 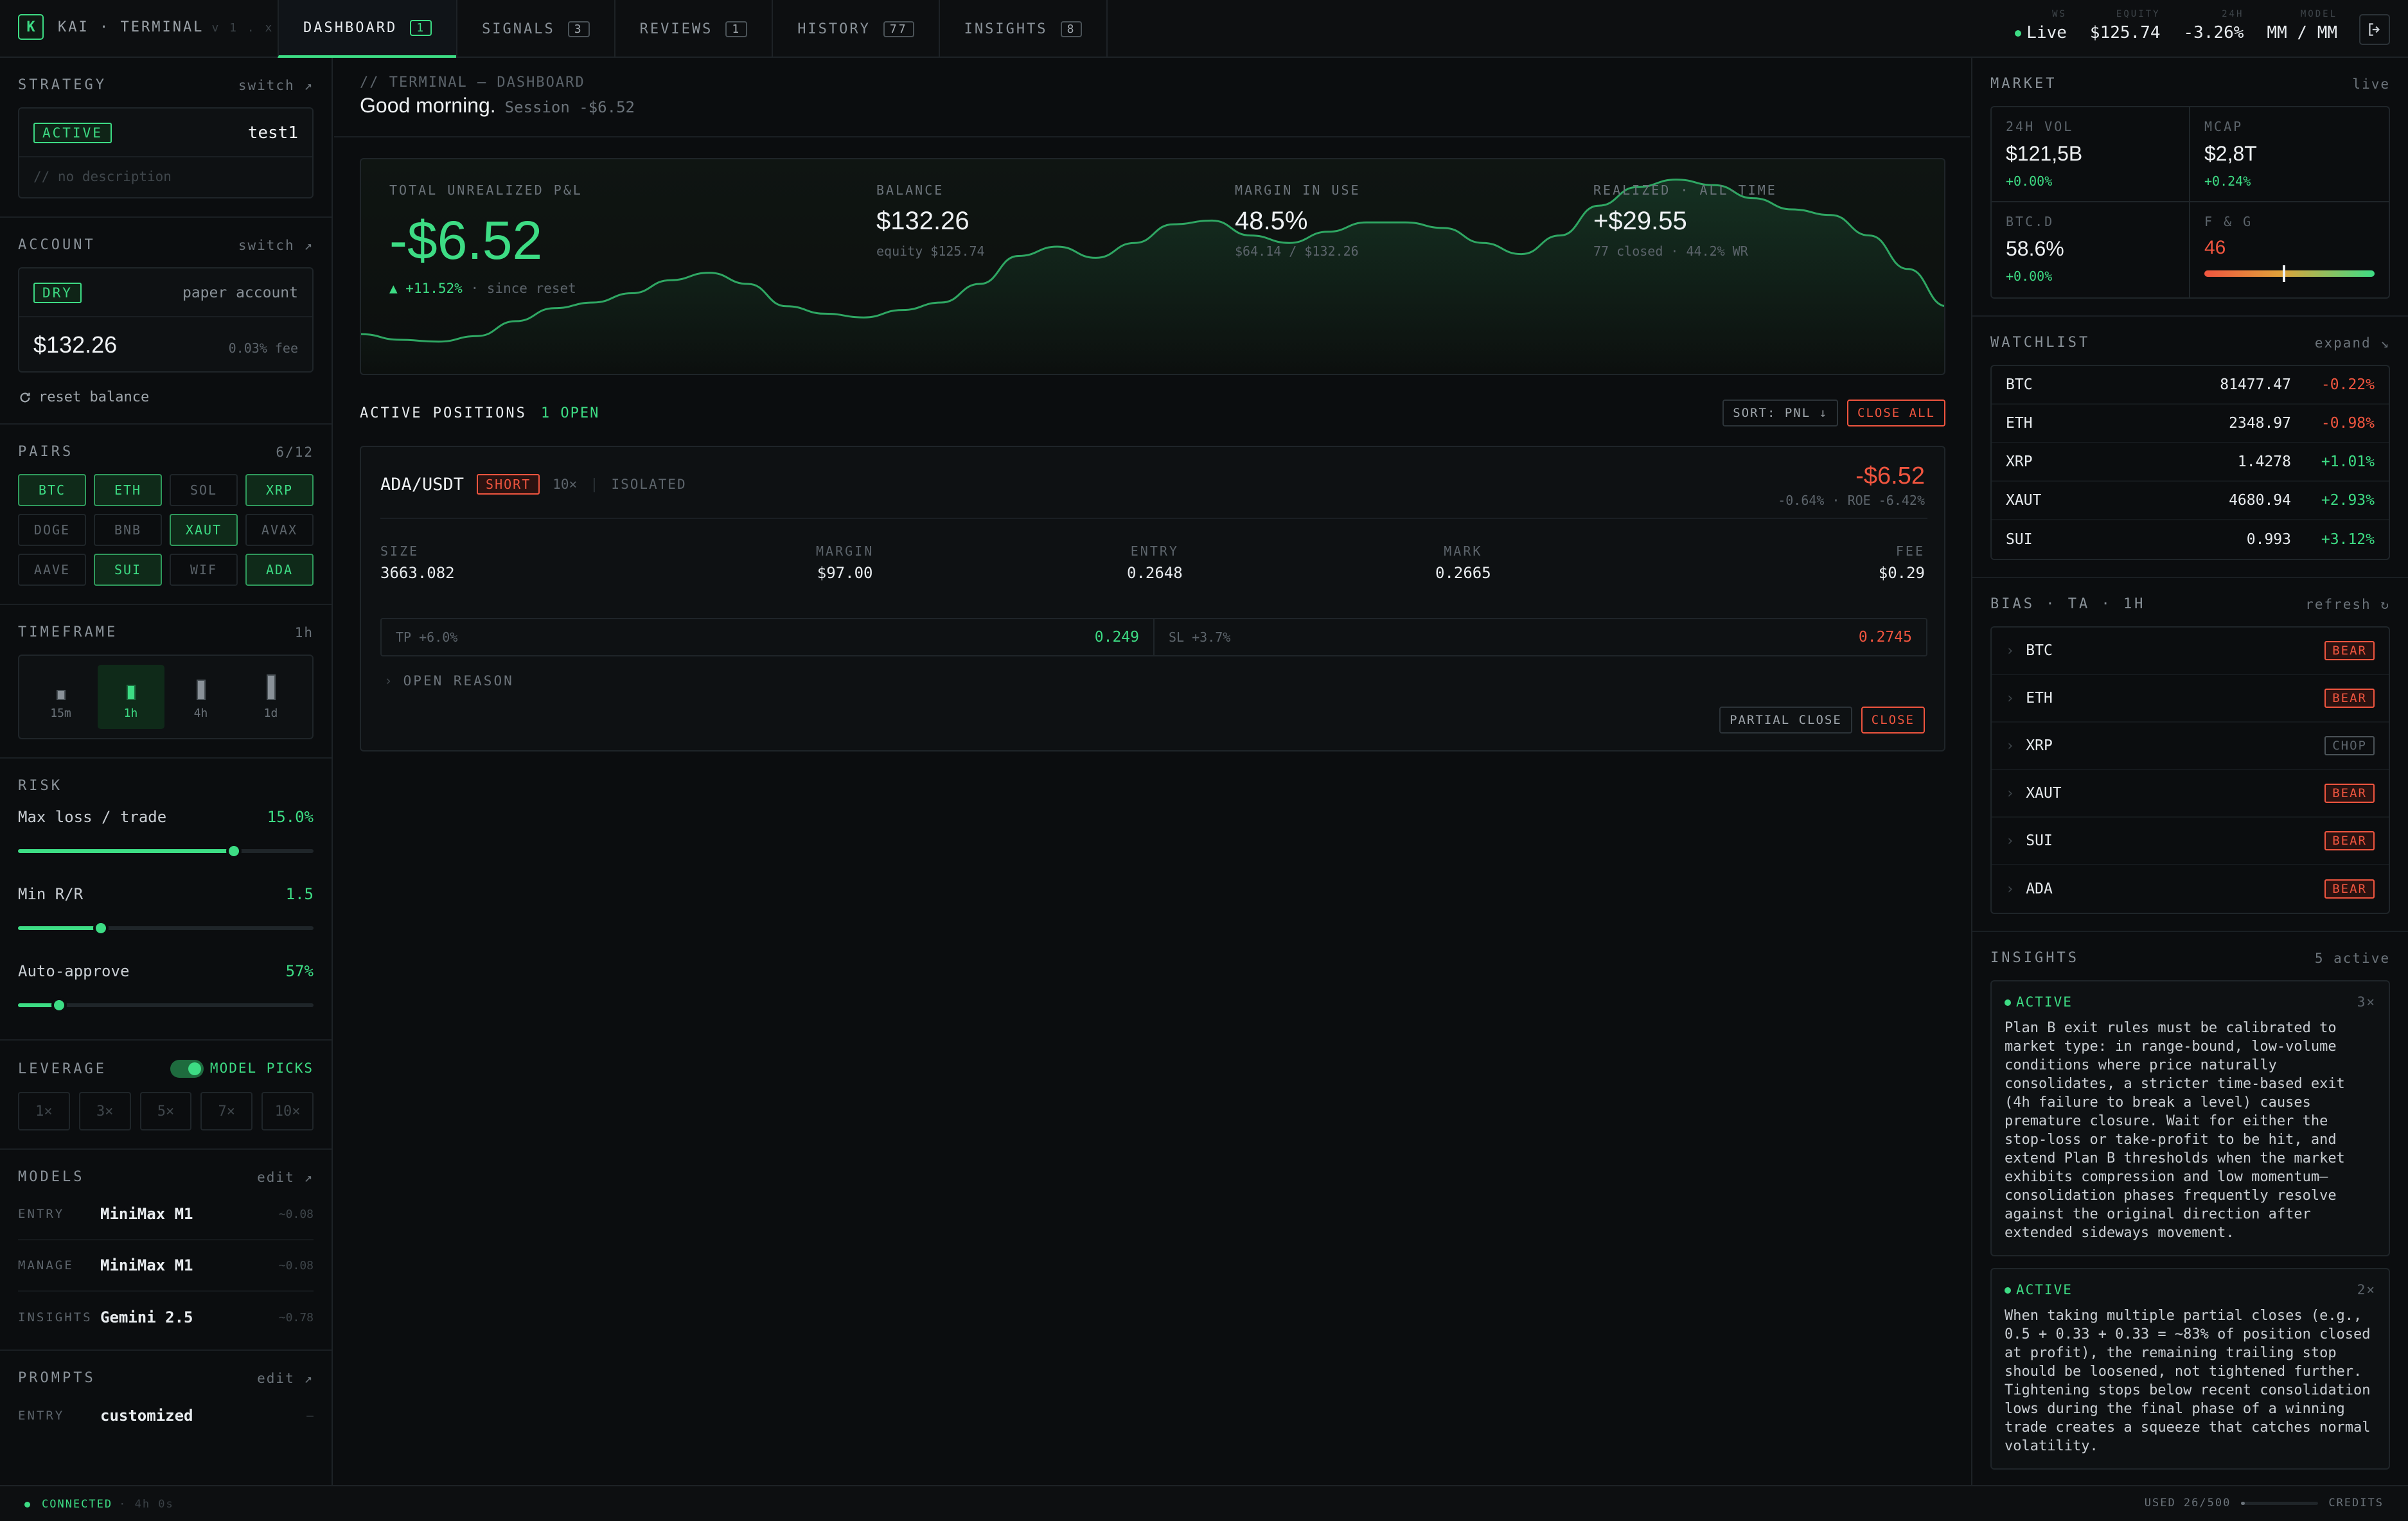 I want to click on usage-count: USED 26/500, so click(x=2187, y=1503).